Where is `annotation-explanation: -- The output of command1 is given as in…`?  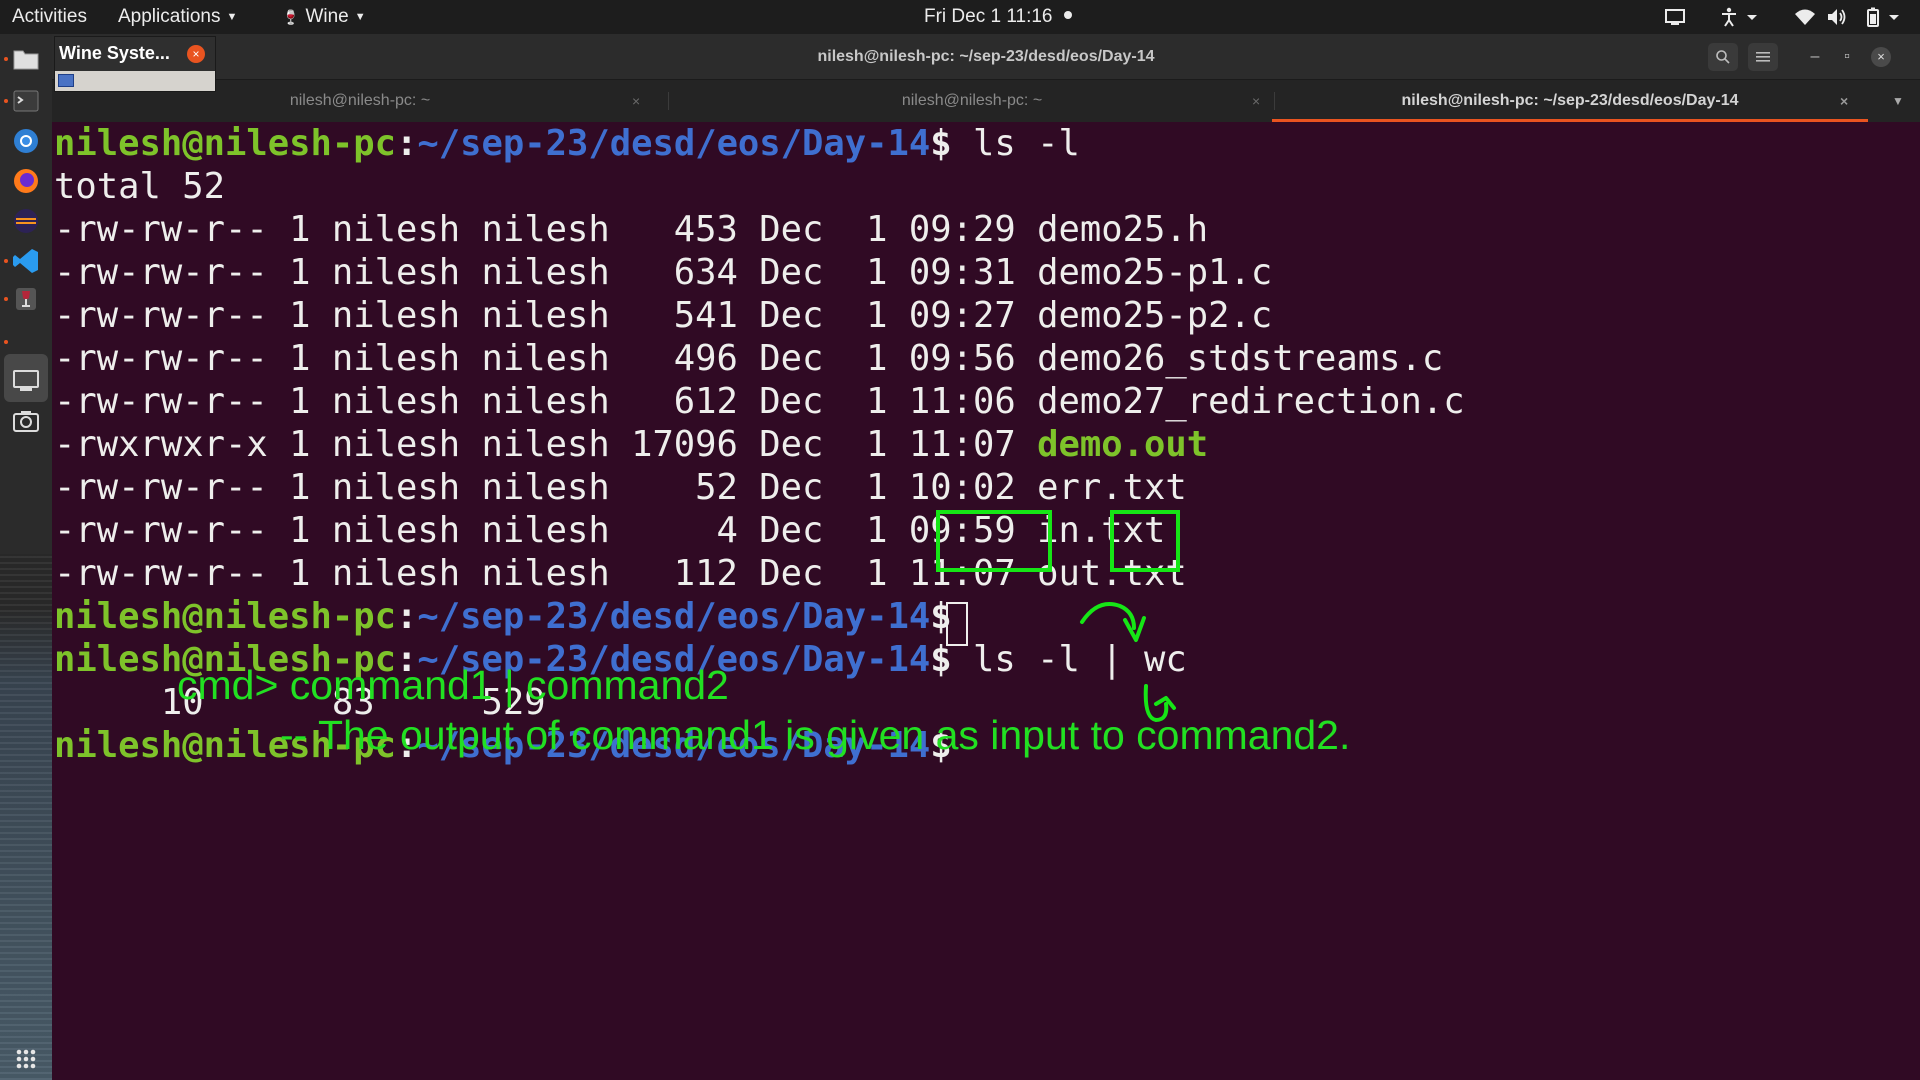
annotation-explanation: -- The output of command1 is given as in… is located at coordinates (815, 735).